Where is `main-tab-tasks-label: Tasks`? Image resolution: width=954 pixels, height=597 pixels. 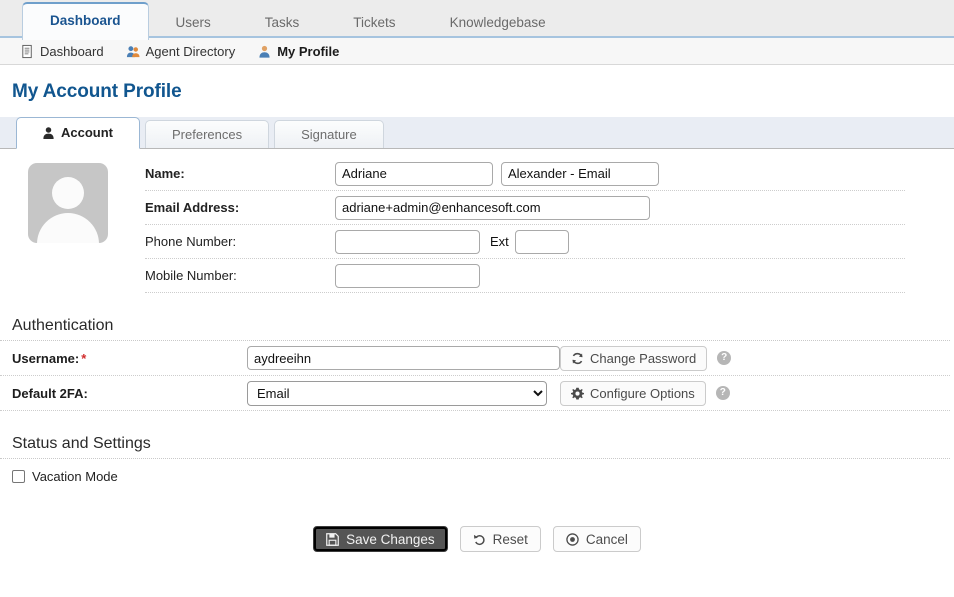 main-tab-tasks-label: Tasks is located at coordinates (282, 22).